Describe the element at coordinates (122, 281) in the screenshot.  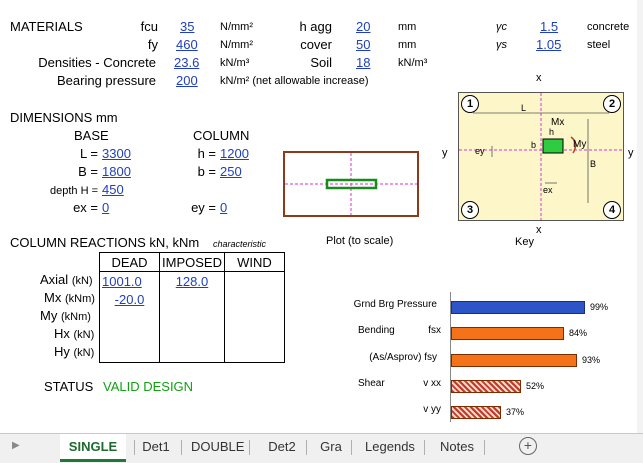
I see `axial-dead-value: 1001.0` at that location.